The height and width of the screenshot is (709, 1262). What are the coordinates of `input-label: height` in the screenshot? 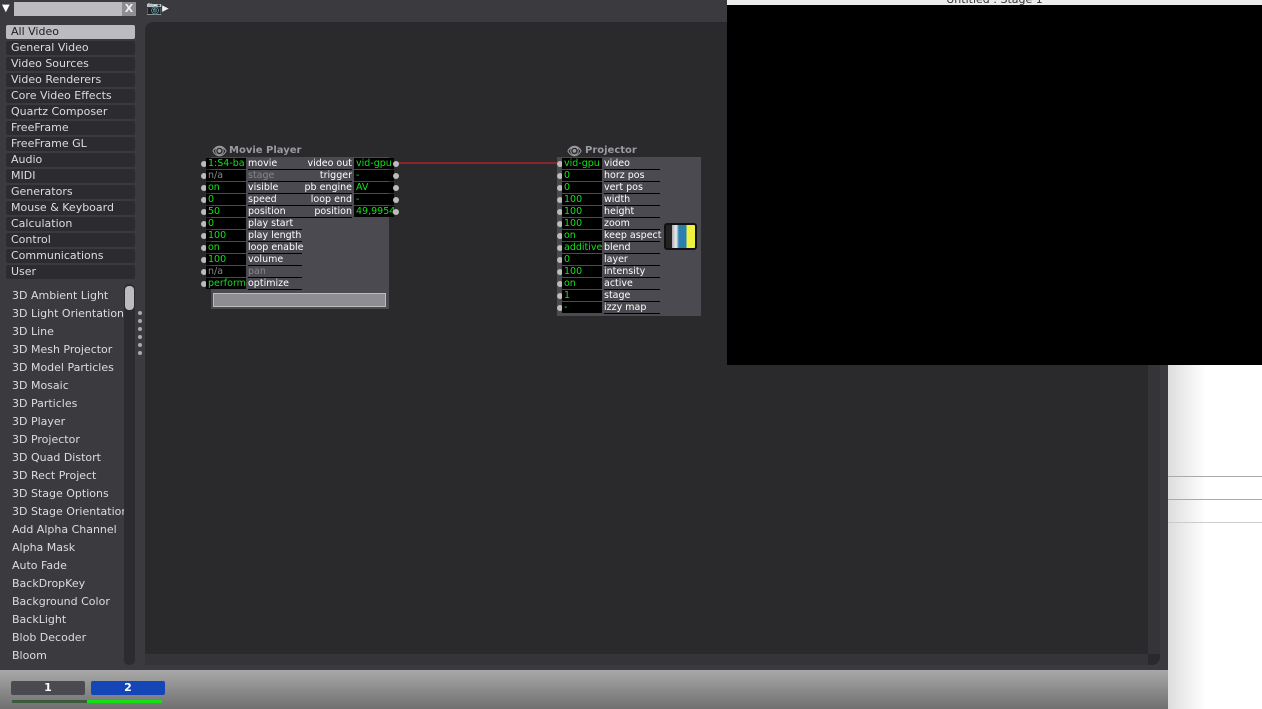 It's located at (632, 212).